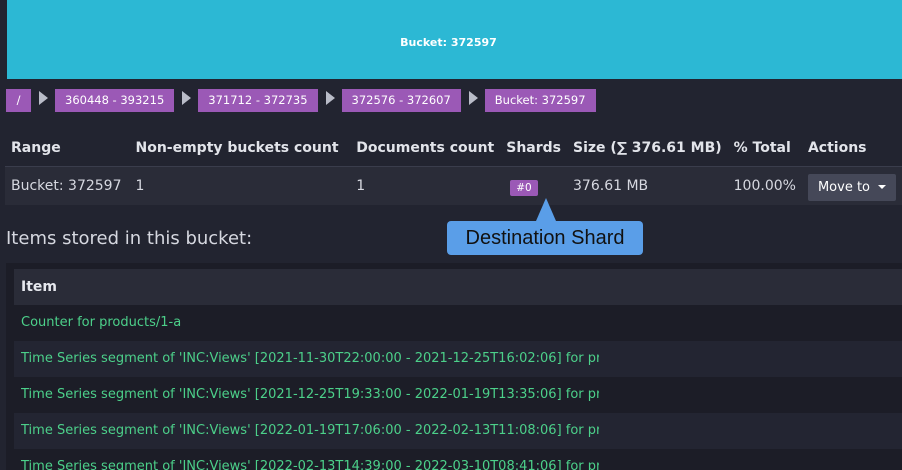 This screenshot has height=470, width=902. Describe the element at coordinates (546, 209) in the screenshot. I see `tooltip-arrow` at that location.